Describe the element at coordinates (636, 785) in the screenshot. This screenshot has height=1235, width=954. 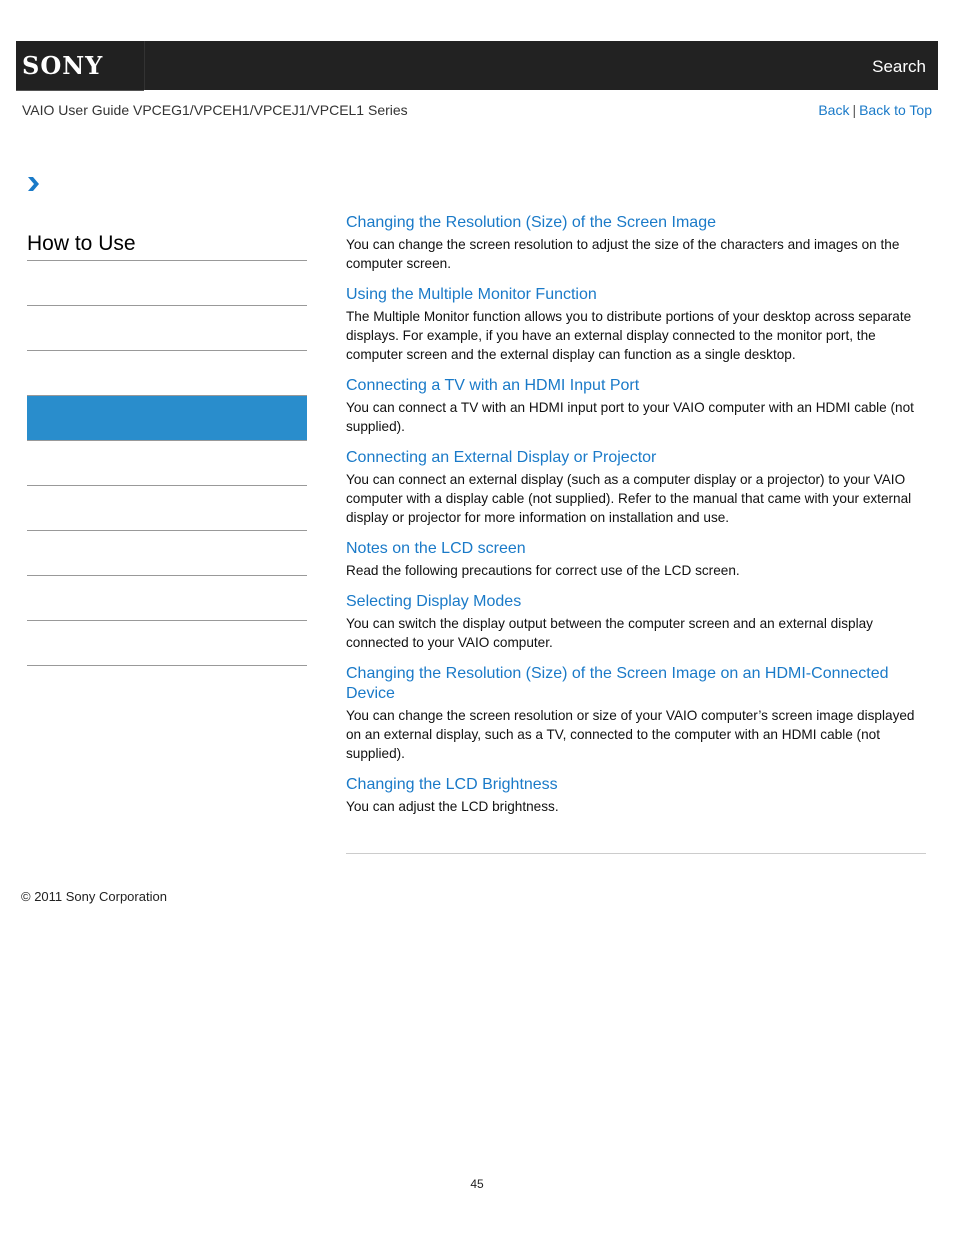
I see `topic-link: Changing the LCD Brightness` at that location.